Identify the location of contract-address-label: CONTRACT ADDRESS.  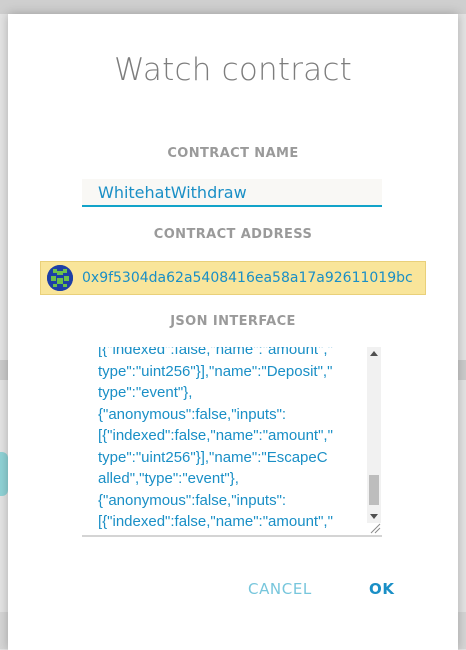
(233, 234).